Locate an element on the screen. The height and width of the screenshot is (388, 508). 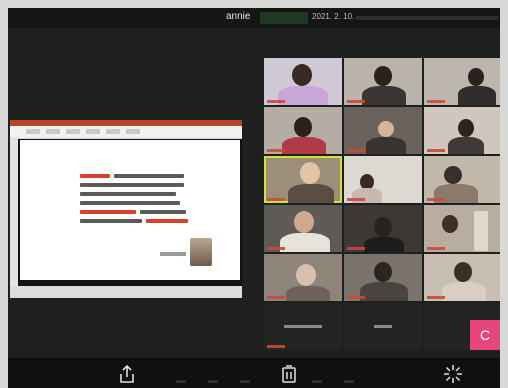
presentation-ribbon is located at coordinates (126, 132).